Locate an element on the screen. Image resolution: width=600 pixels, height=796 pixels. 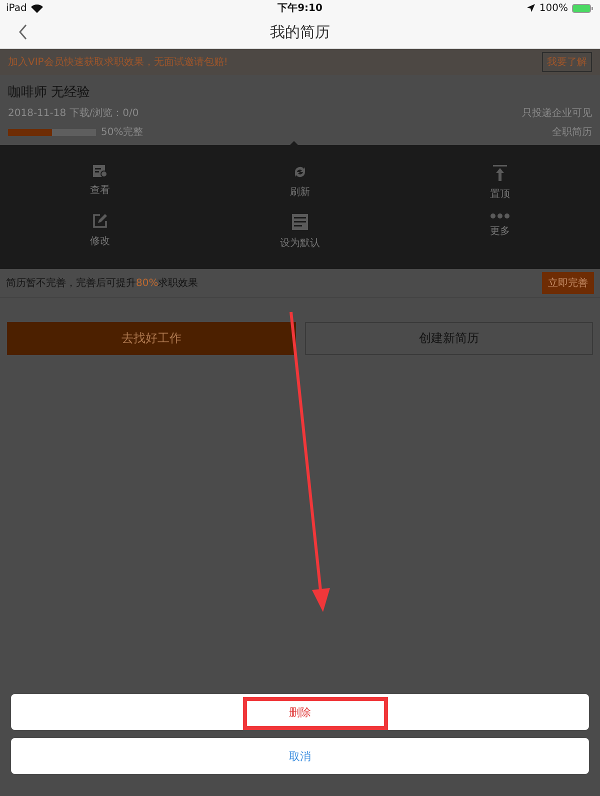
cancel-button: 取消 is located at coordinates (300, 756).